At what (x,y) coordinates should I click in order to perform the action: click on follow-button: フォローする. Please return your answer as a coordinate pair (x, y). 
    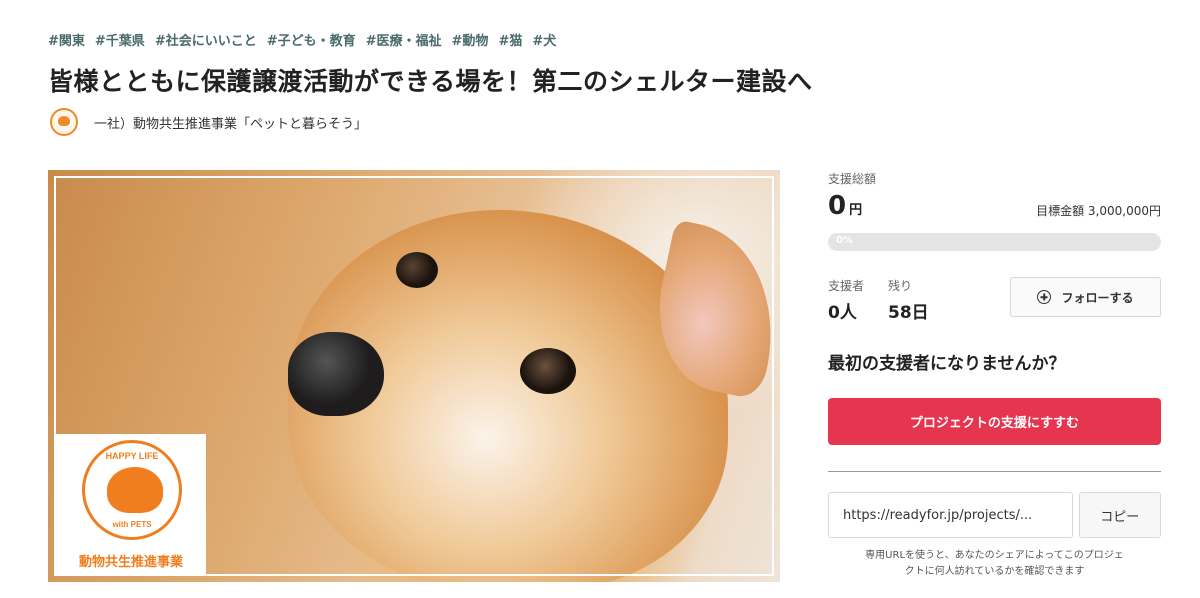
    Looking at the image, I should click on (1085, 297).